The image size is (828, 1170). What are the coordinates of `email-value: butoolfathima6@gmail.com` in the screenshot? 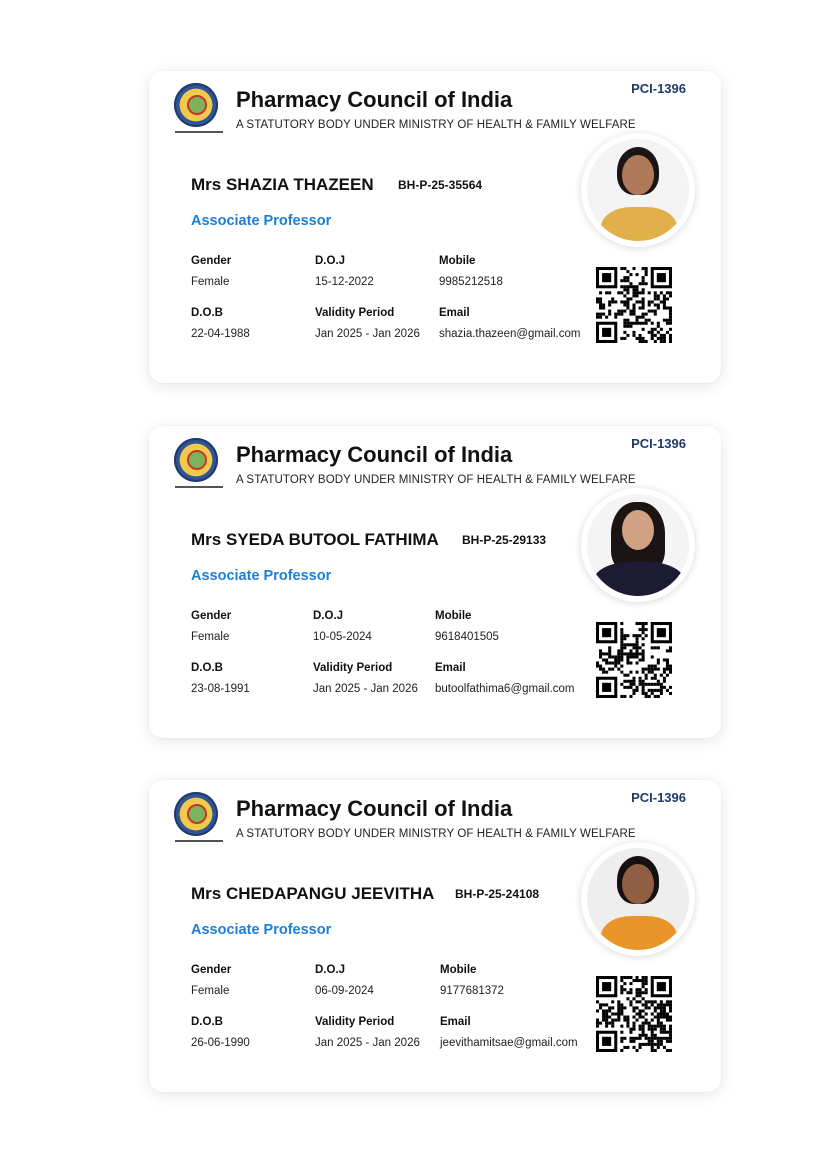 It's located at (505, 689).